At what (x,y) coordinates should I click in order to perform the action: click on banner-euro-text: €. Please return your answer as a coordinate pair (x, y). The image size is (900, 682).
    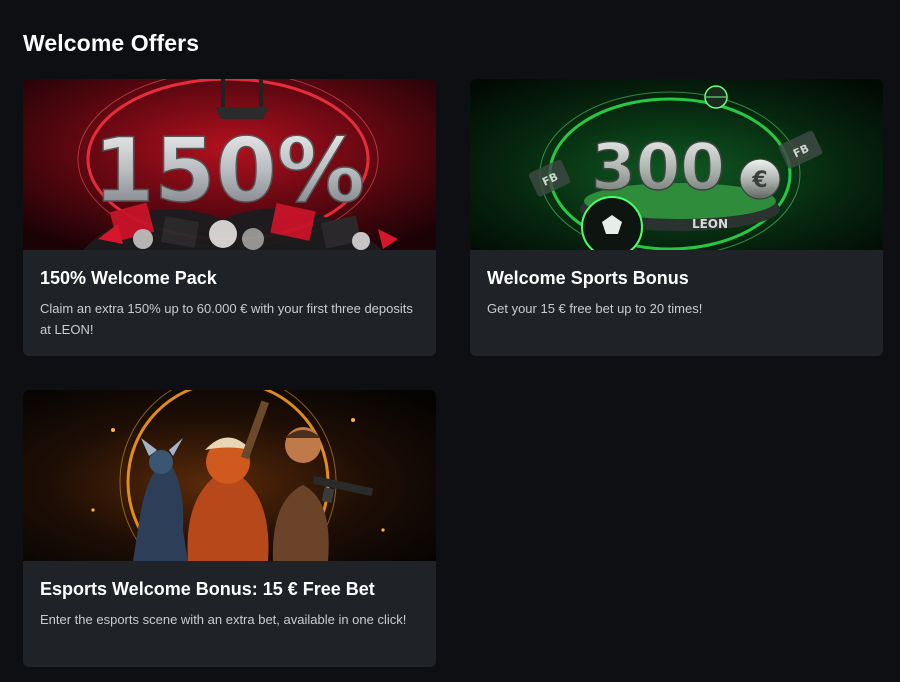
    Looking at the image, I should click on (759, 180).